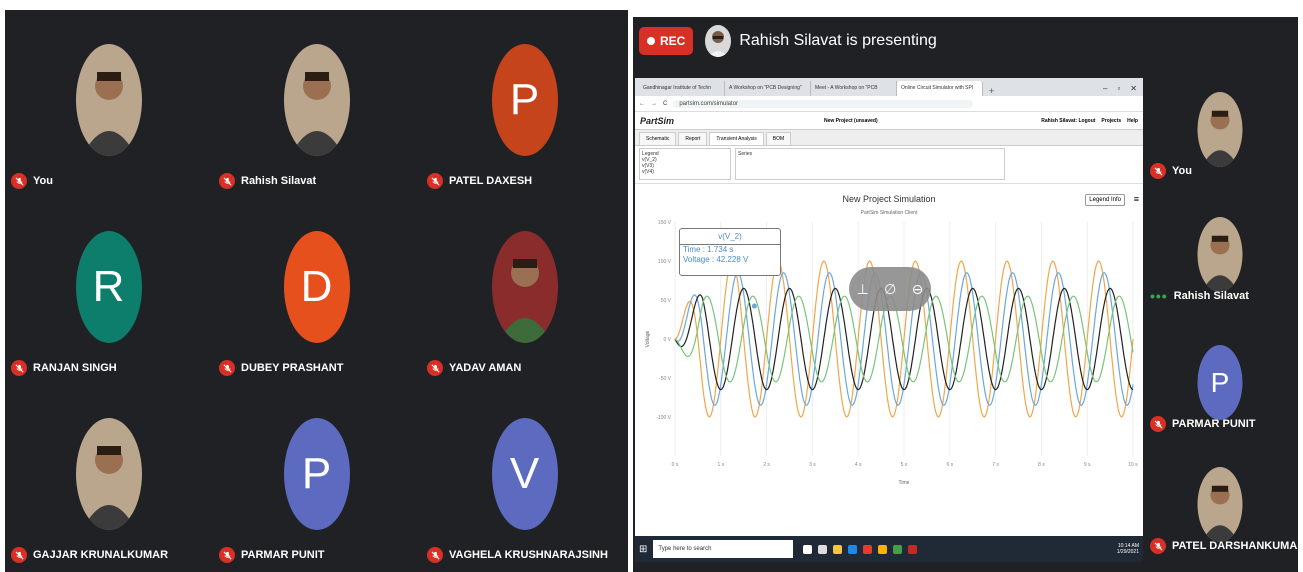  I want to click on series-label: Series, so click(745, 154).